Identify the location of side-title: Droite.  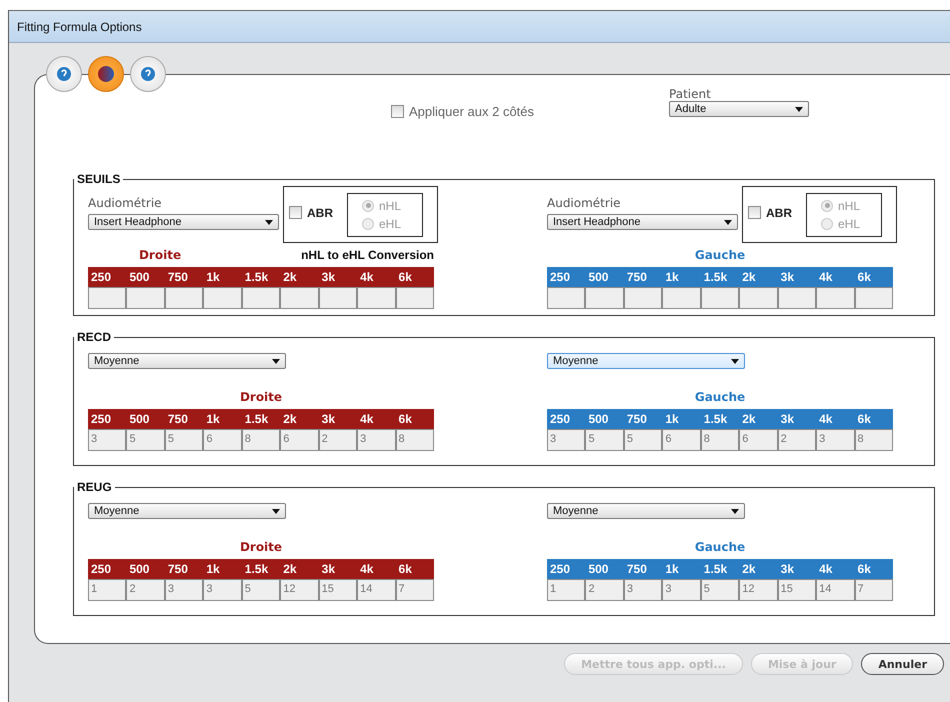
(261, 397).